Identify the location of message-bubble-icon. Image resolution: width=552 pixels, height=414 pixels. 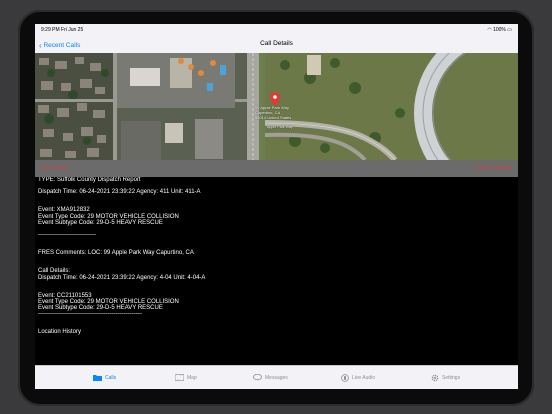
(257, 377).